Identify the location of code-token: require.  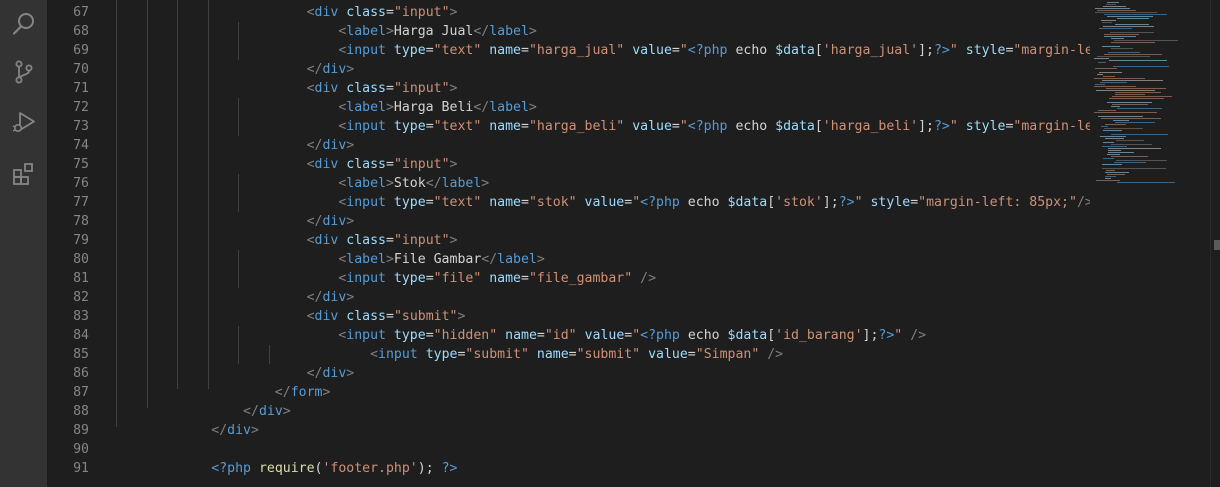
(286, 468).